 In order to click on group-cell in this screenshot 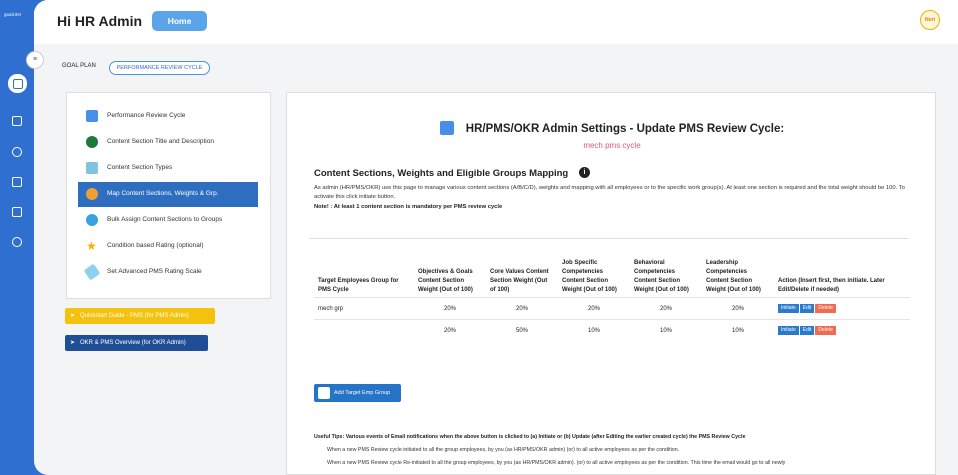, I will do `click(364, 330)`.